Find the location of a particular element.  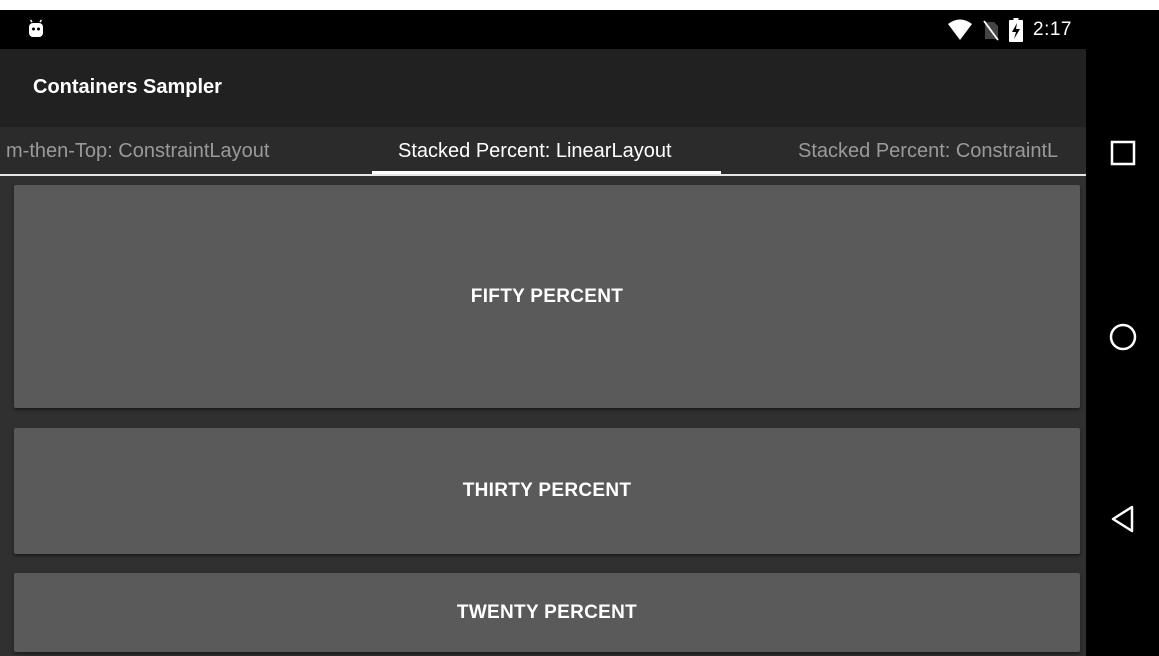

android-icon is located at coordinates (36, 28).